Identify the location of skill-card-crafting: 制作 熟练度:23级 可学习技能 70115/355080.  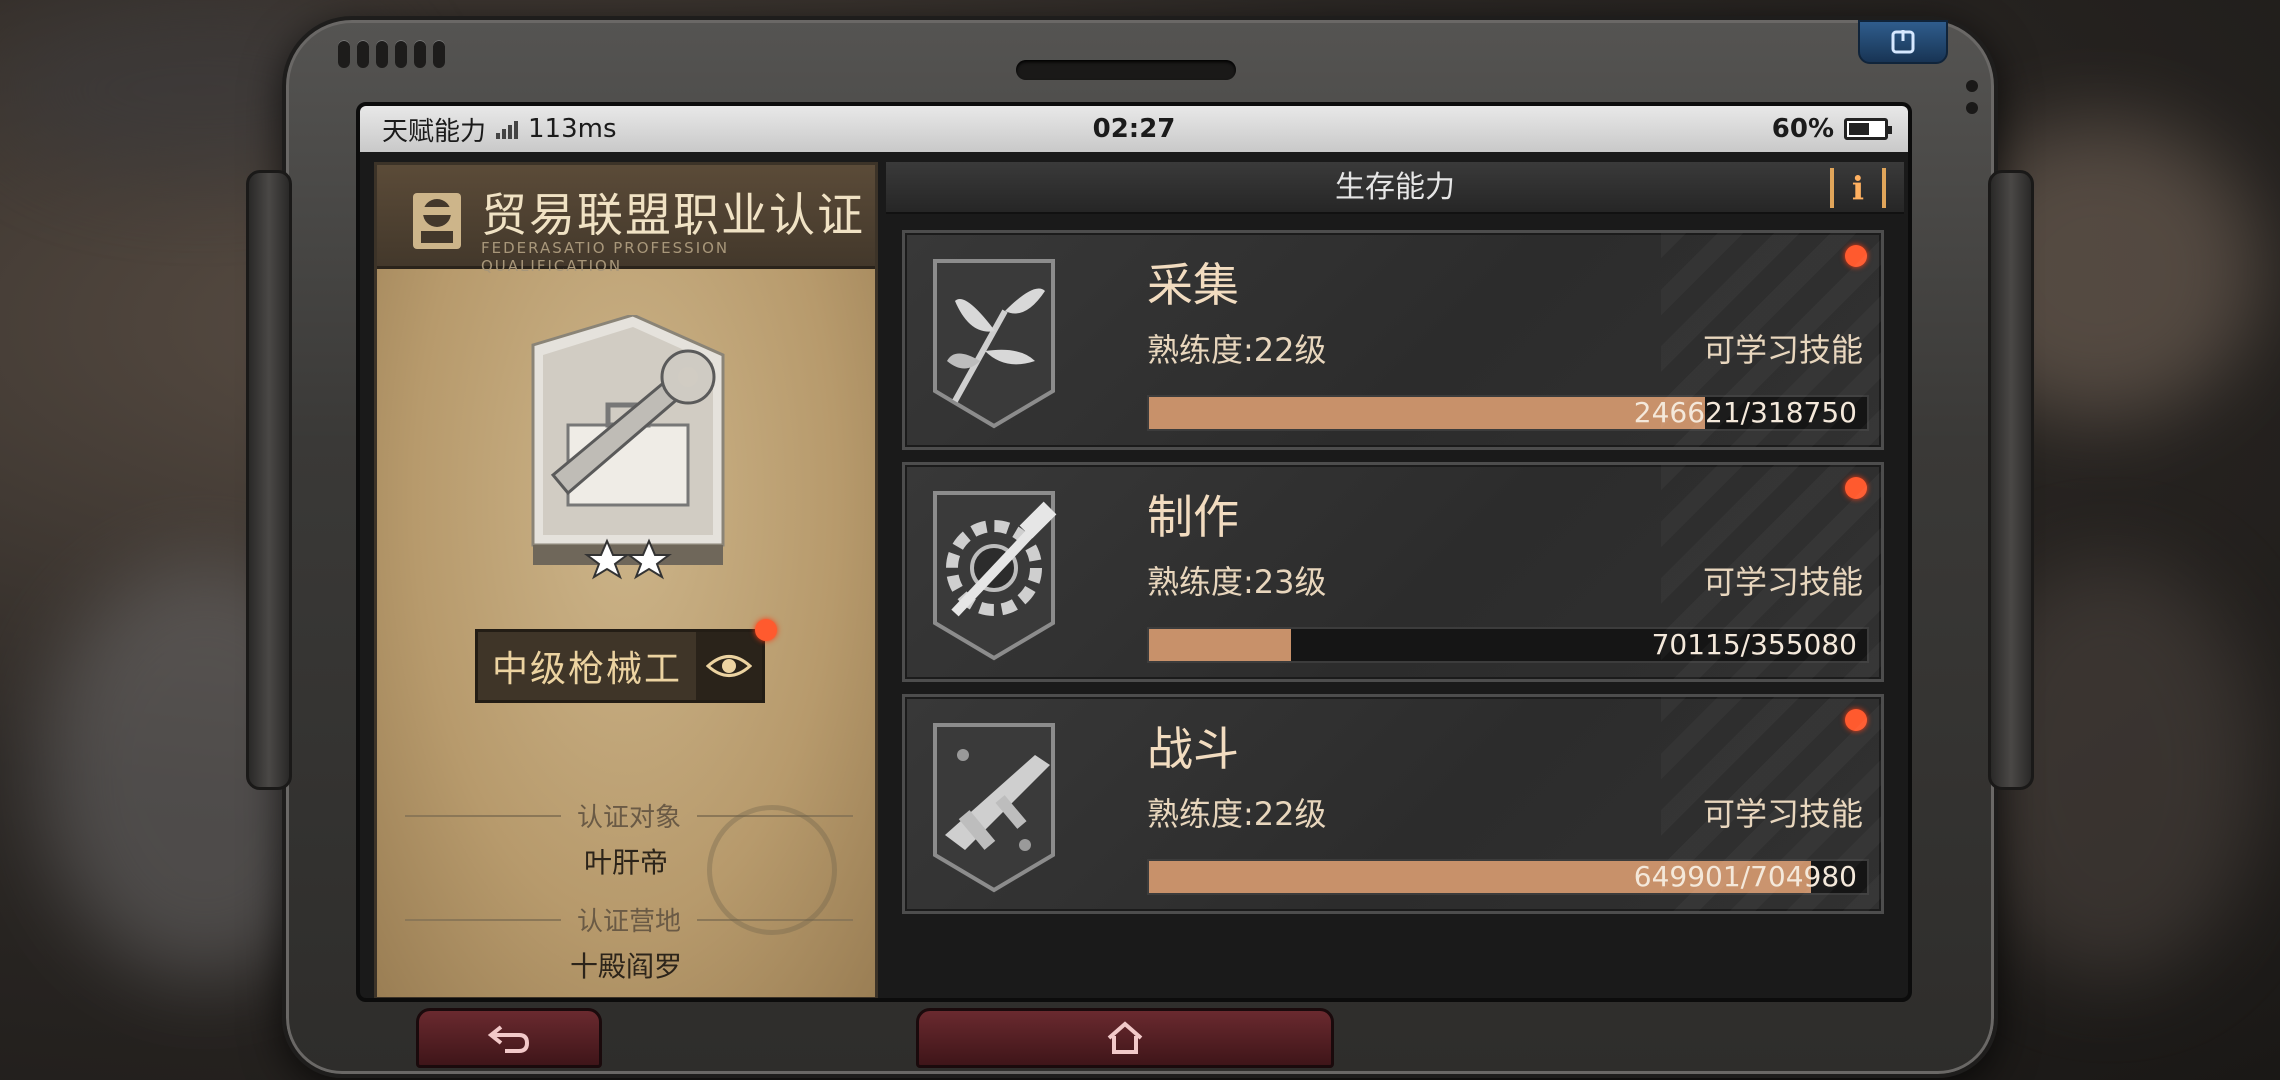
(1393, 572).